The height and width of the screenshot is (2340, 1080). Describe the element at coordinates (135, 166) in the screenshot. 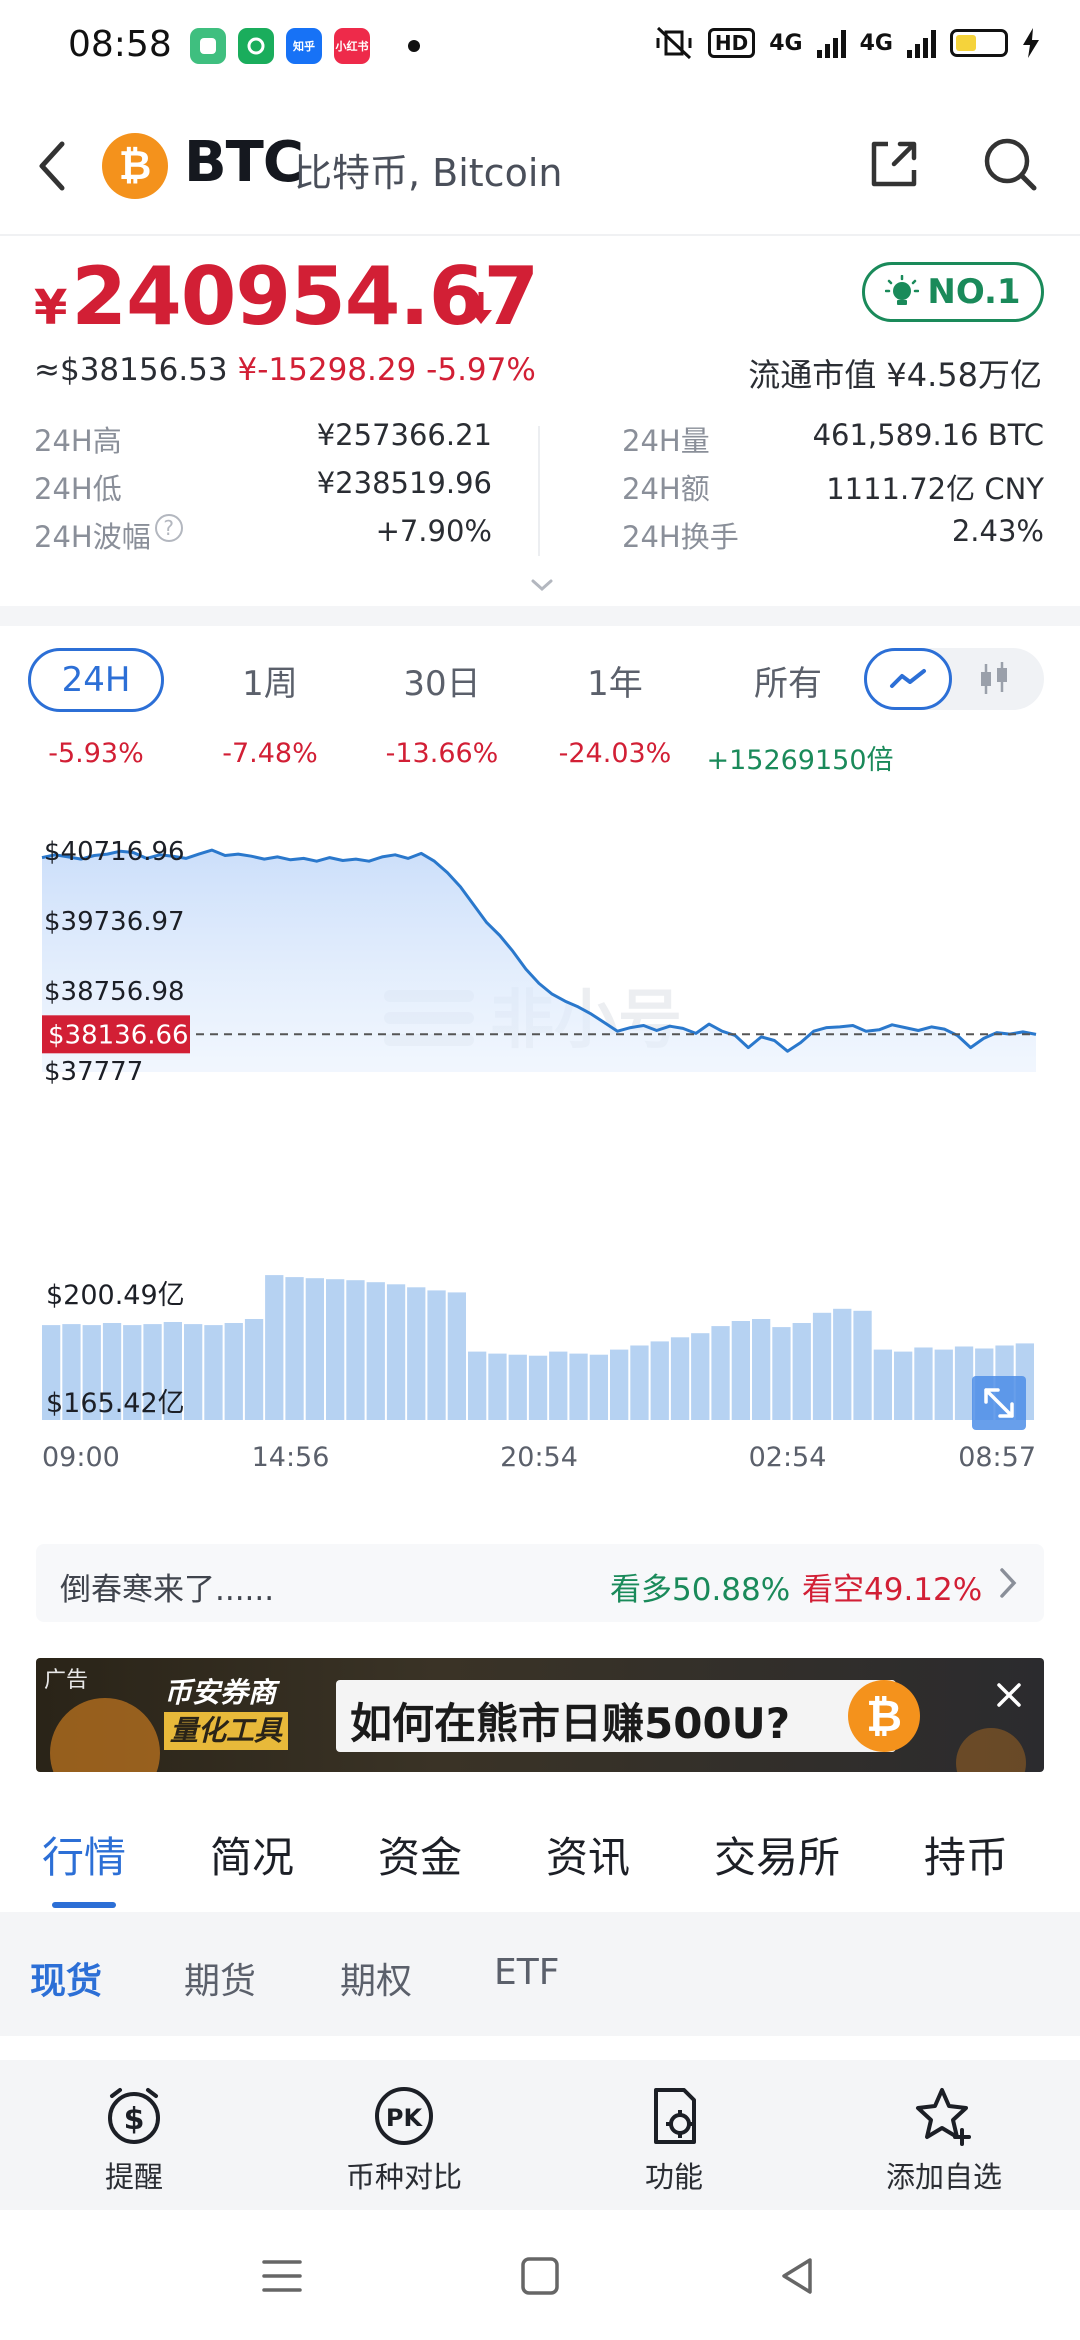

I see `btc-logo-icon: ₿` at that location.